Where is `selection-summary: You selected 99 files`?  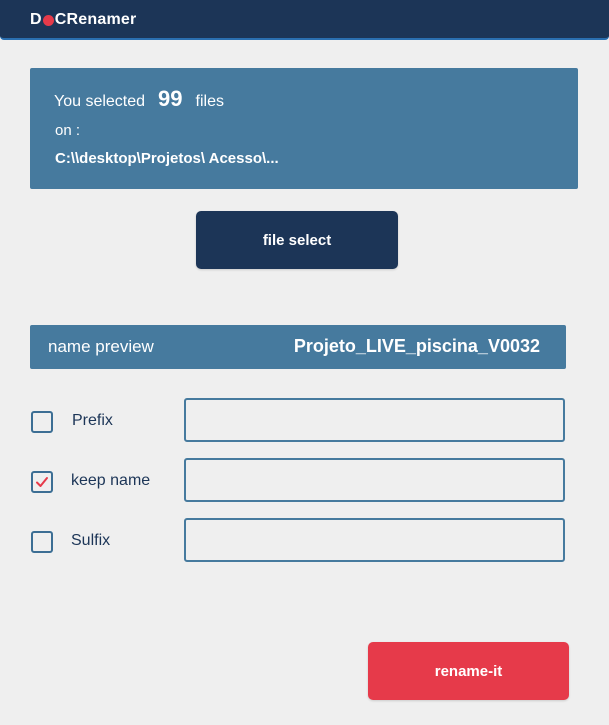
selection-summary: You selected 99 files is located at coordinates (139, 99).